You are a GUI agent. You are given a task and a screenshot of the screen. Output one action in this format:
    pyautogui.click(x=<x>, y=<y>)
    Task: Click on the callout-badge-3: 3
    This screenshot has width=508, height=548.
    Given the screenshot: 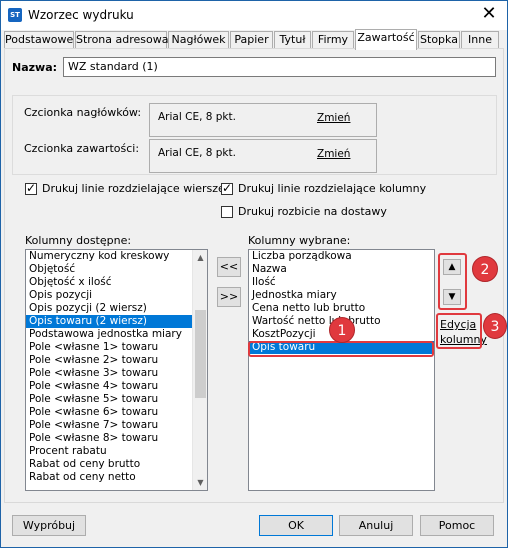 What is the action you would take?
    pyautogui.click(x=495, y=326)
    